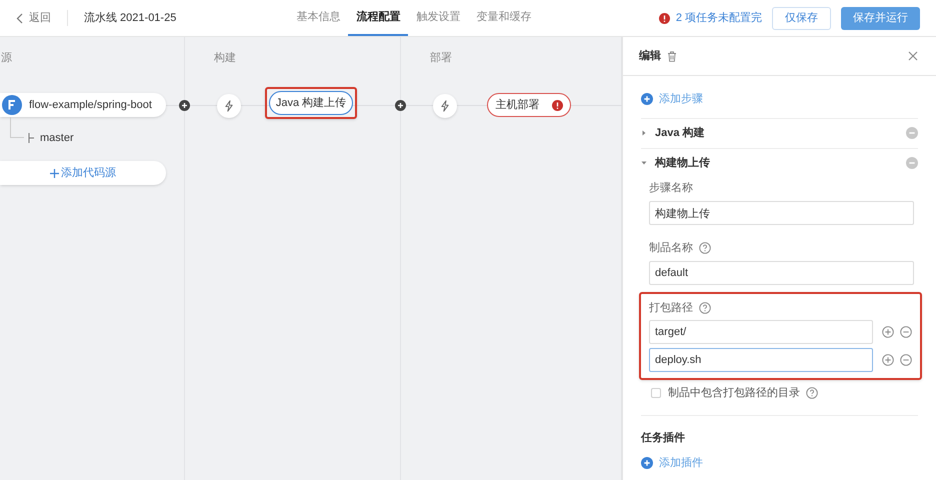 This screenshot has height=480, width=936. What do you see at coordinates (529, 105) in the screenshot?
I see `task-node: 主机部署` at bounding box center [529, 105].